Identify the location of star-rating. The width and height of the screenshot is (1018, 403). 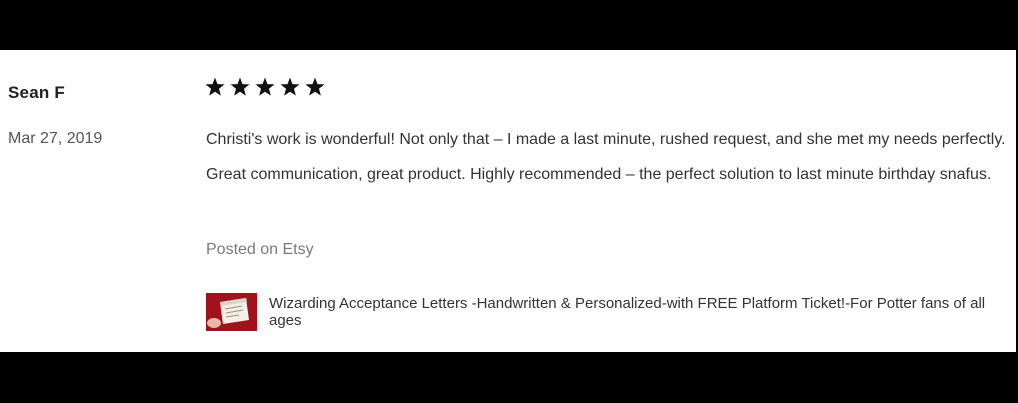
(265, 87).